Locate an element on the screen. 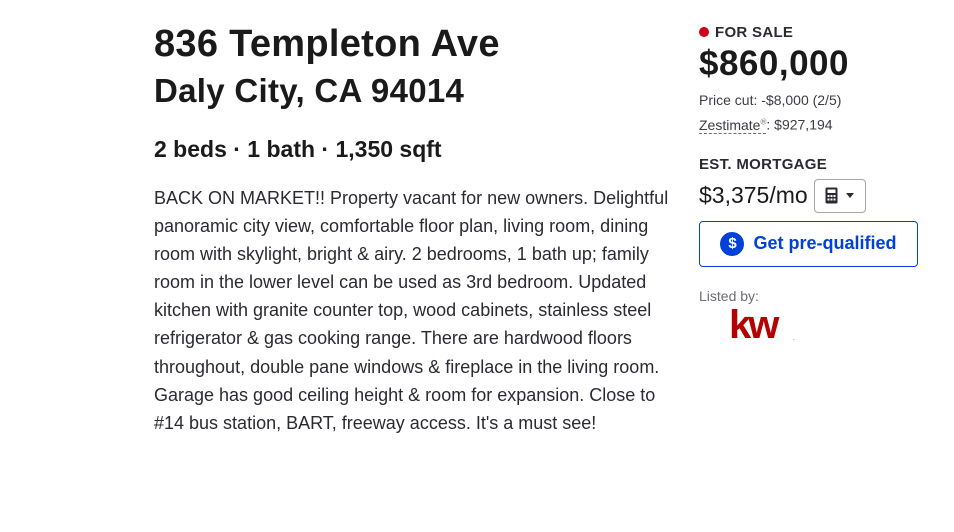 The width and height of the screenshot is (954, 532). mortgage-value: $3,375/mo is located at coordinates (753, 195).